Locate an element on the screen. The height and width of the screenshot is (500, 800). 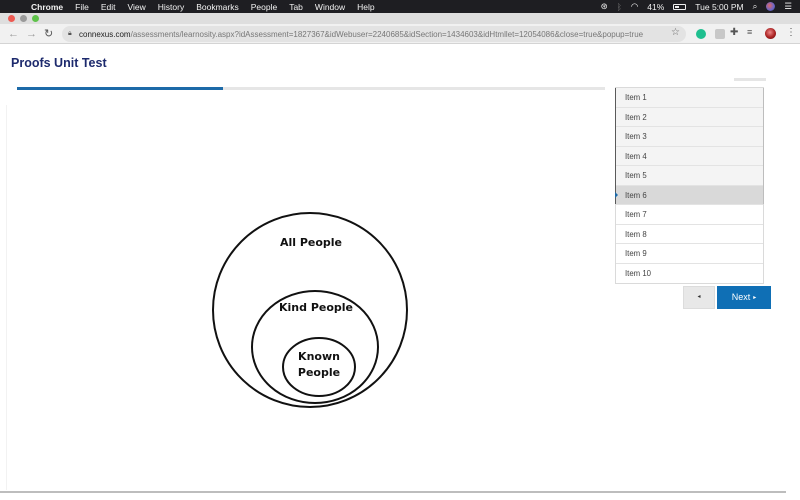
menu-app-name: Chrome is located at coordinates (47, 7).